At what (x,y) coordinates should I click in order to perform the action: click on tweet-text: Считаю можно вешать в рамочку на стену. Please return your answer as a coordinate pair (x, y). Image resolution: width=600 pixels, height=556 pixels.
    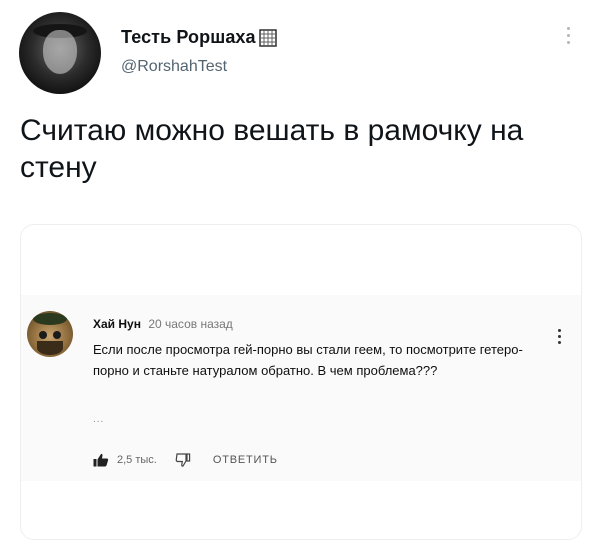
    Looking at the image, I should click on (272, 149).